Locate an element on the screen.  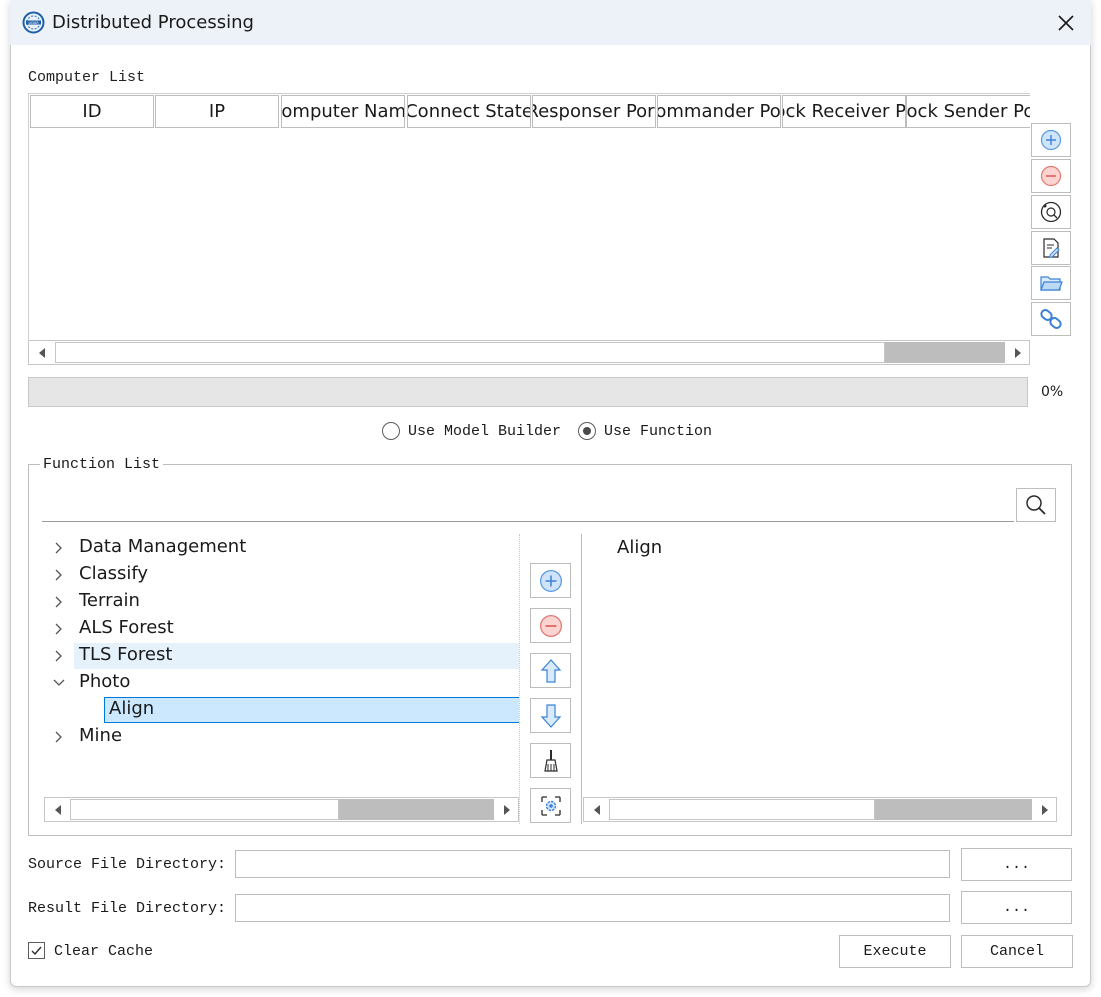
move-up-button is located at coordinates (550, 670).